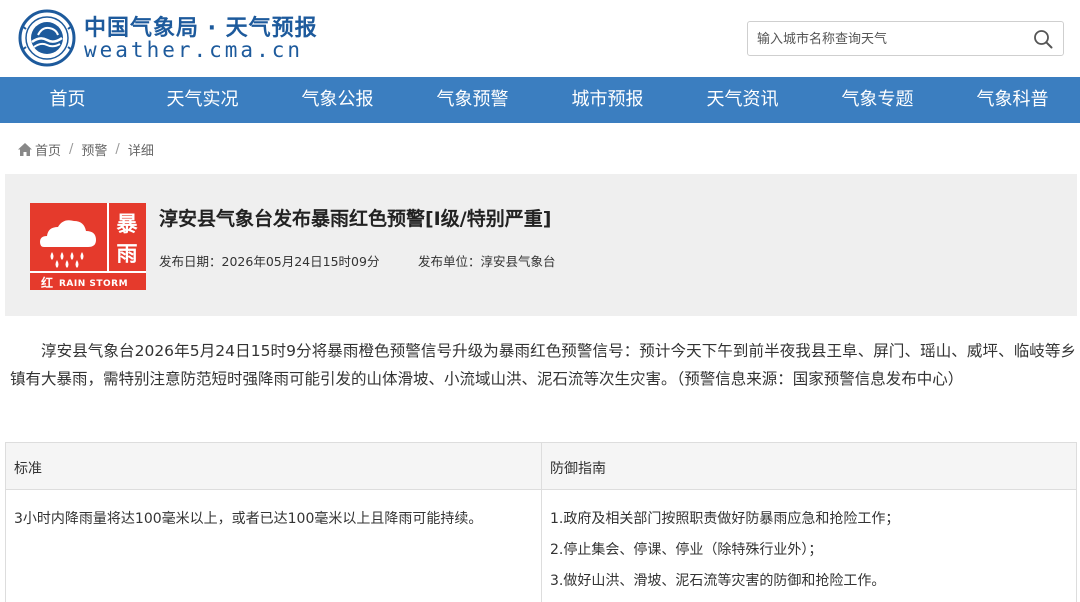 This screenshot has height=602, width=1080. What do you see at coordinates (47, 282) in the screenshot?
I see `alert-icon-level: 红` at bounding box center [47, 282].